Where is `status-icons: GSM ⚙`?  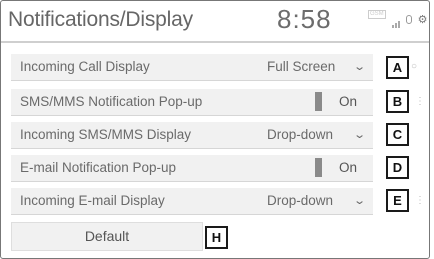 status-icons: GSM ⚙ is located at coordinates (398, 19).